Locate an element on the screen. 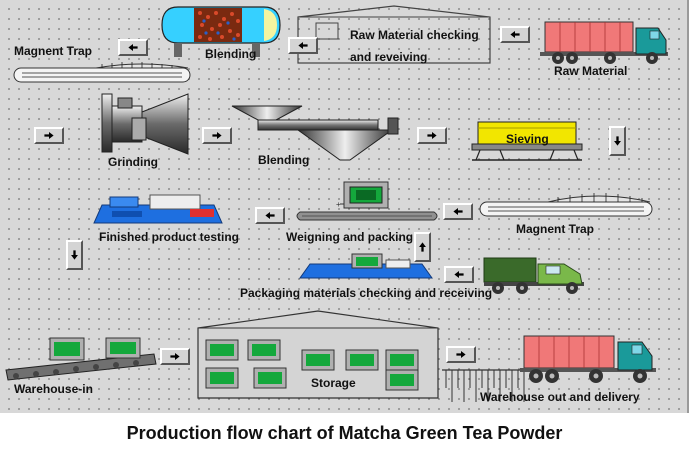 This screenshot has height=461, width=689. packaging-delivery-truck is located at coordinates (533, 275).